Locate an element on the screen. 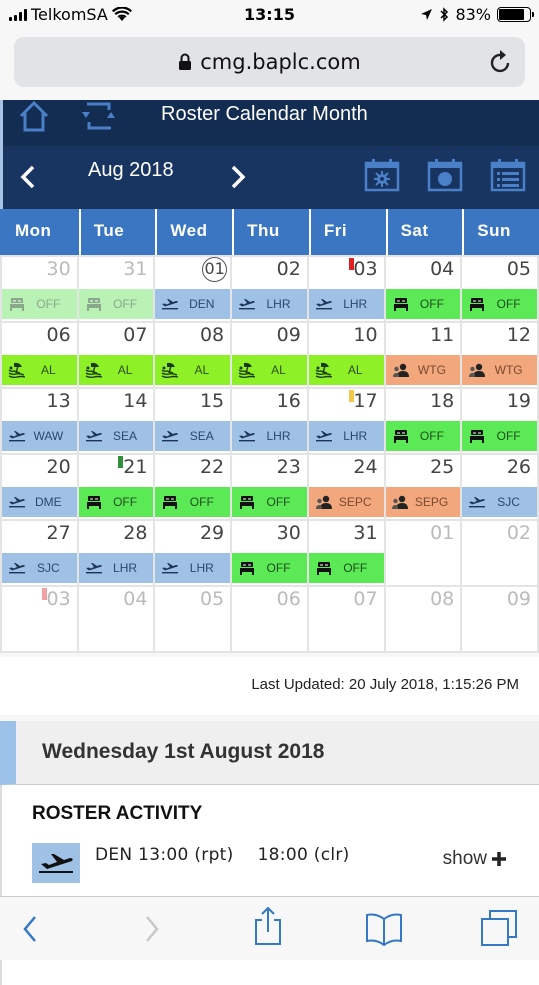 The image size is (539, 985). bookmarks-icon is located at coordinates (384, 929).